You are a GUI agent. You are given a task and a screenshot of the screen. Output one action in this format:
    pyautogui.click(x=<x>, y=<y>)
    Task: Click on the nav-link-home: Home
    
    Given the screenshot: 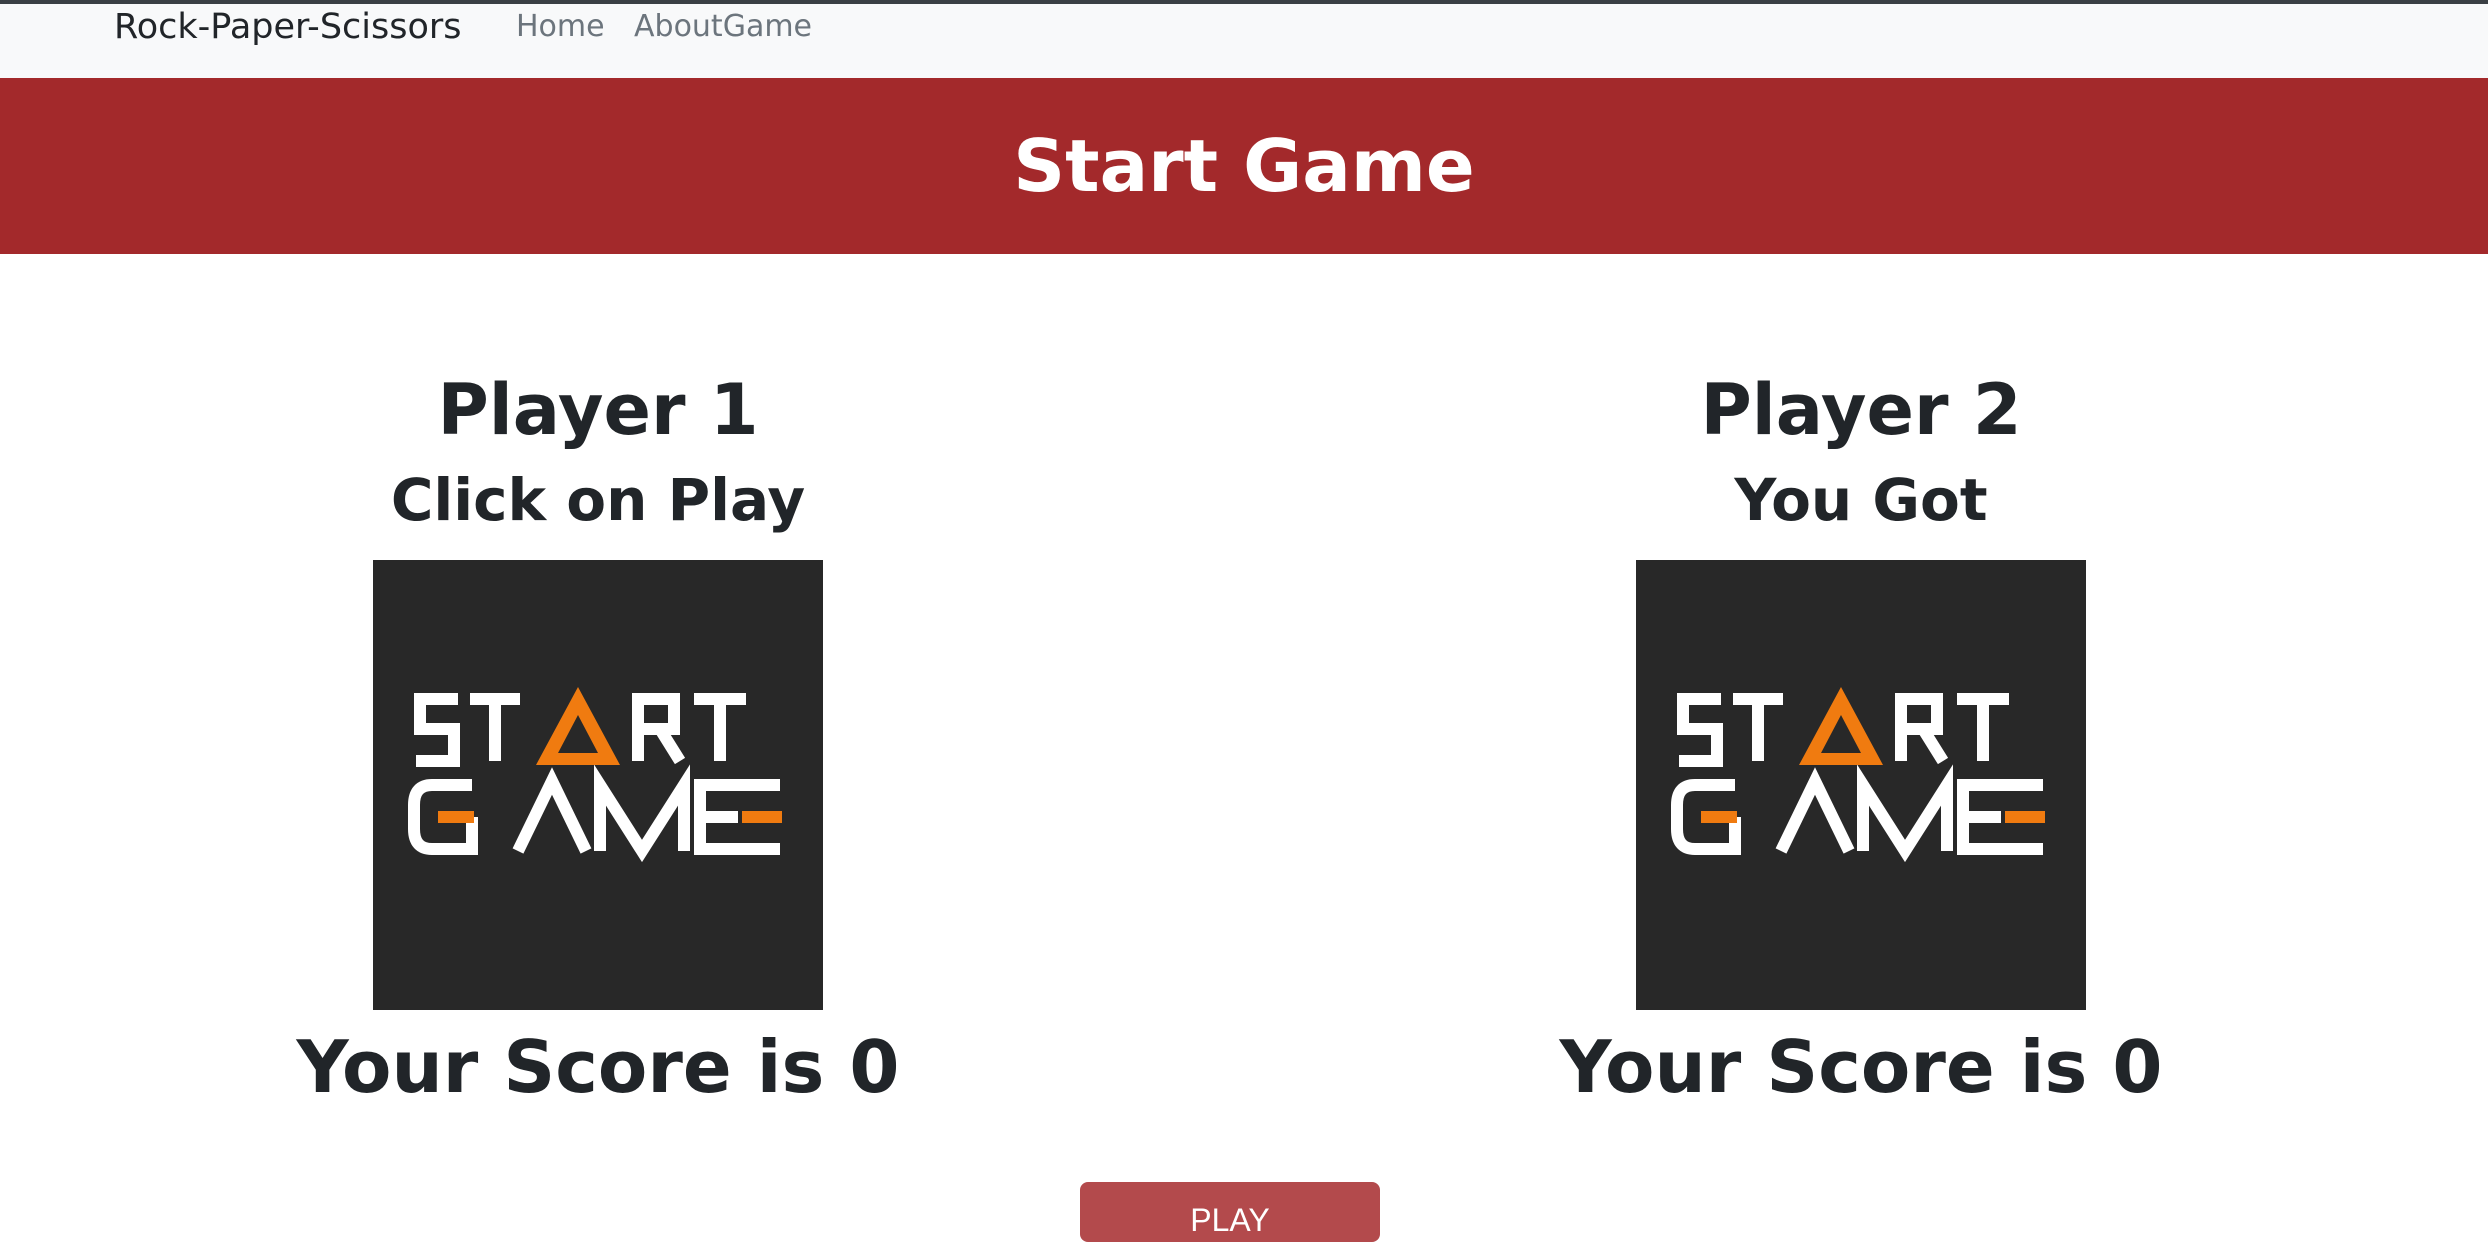 What is the action you would take?
    pyautogui.click(x=560, y=27)
    